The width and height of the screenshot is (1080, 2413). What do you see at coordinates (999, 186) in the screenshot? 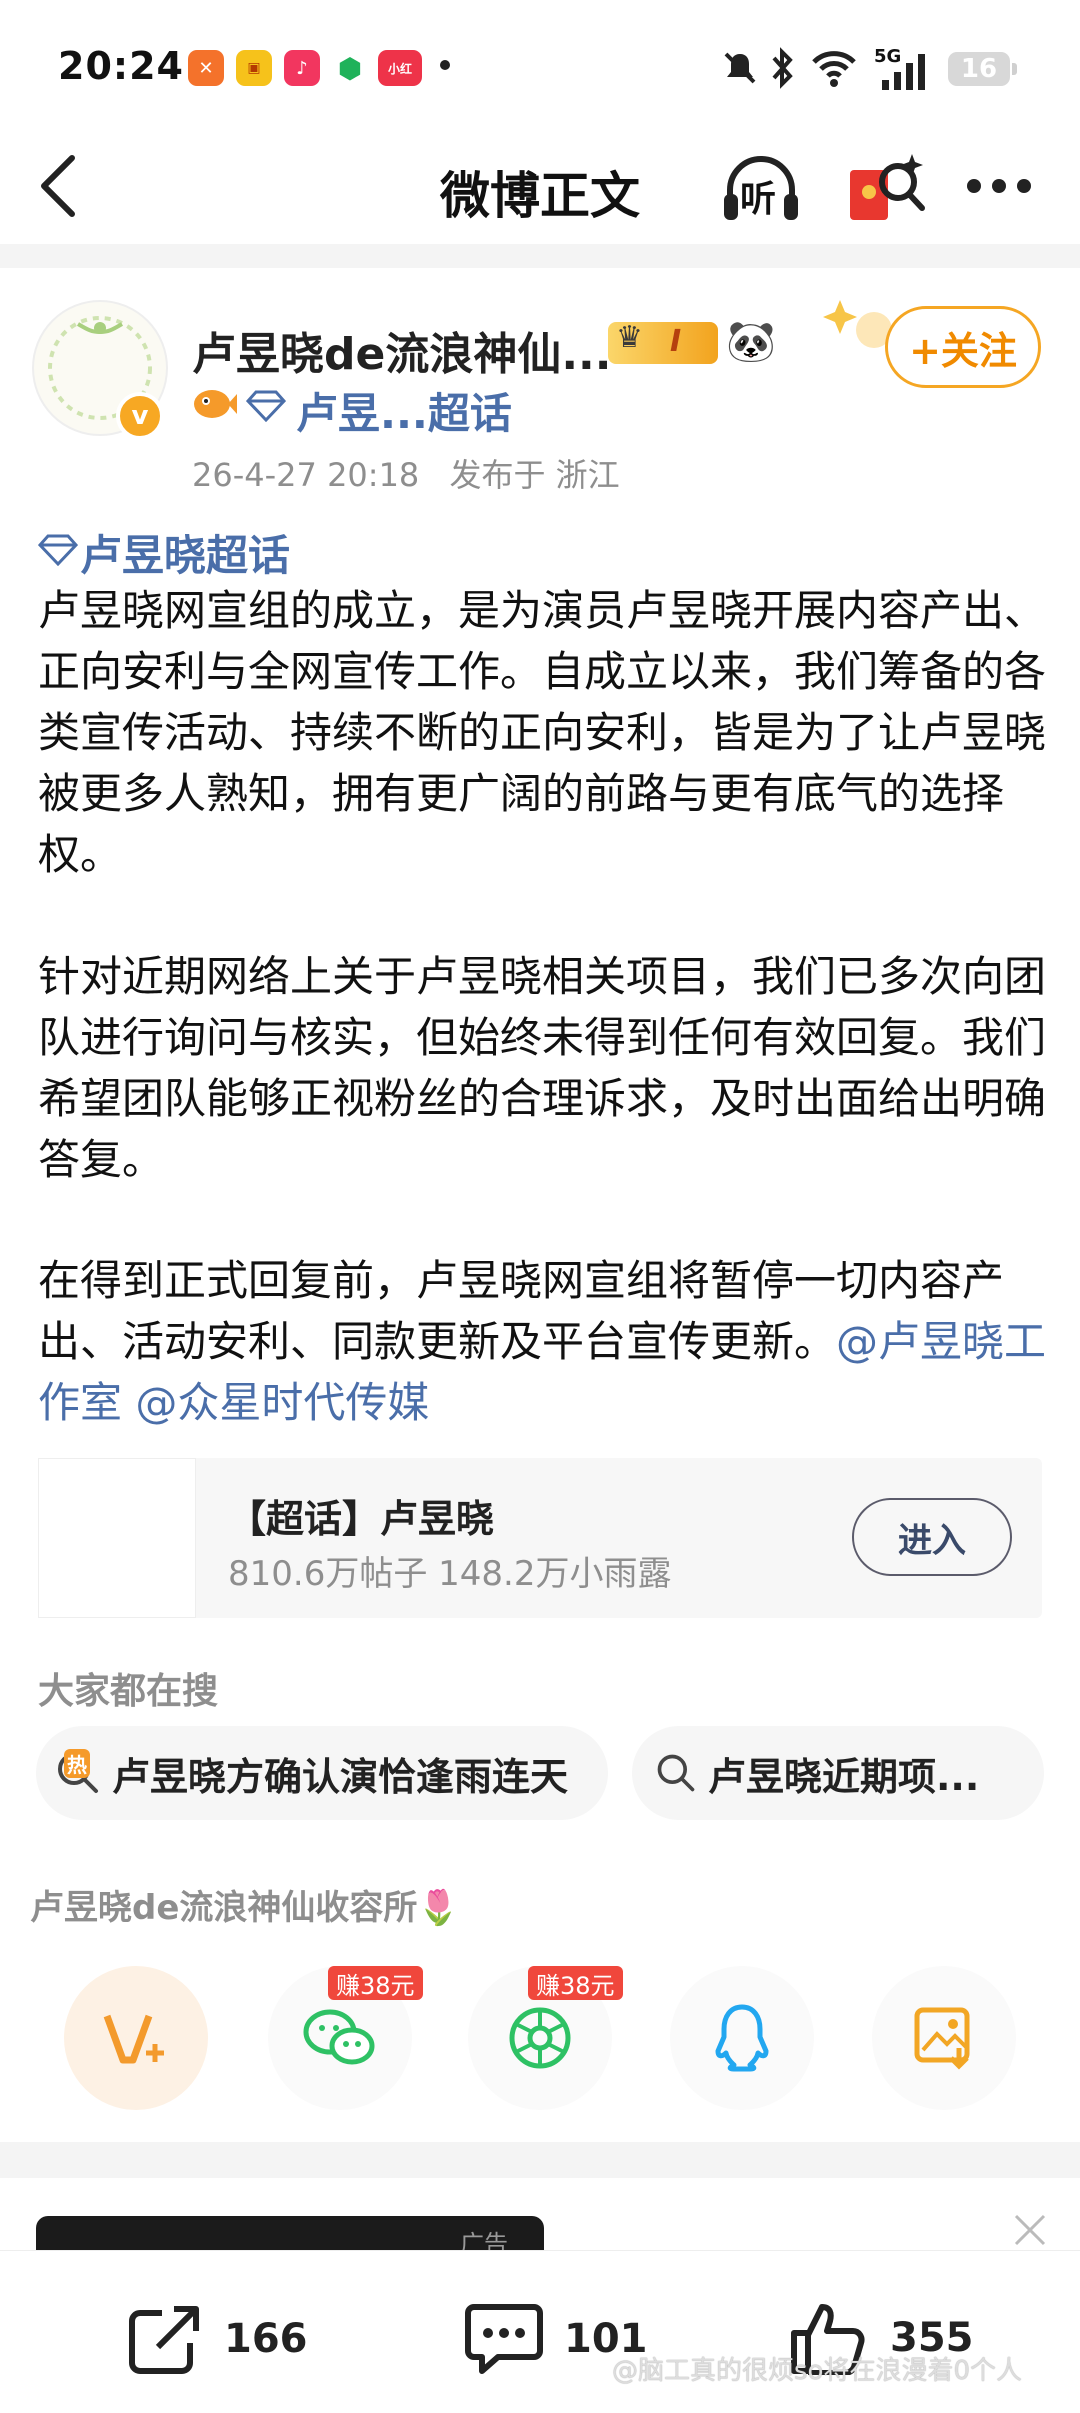
I see `more-icon` at bounding box center [999, 186].